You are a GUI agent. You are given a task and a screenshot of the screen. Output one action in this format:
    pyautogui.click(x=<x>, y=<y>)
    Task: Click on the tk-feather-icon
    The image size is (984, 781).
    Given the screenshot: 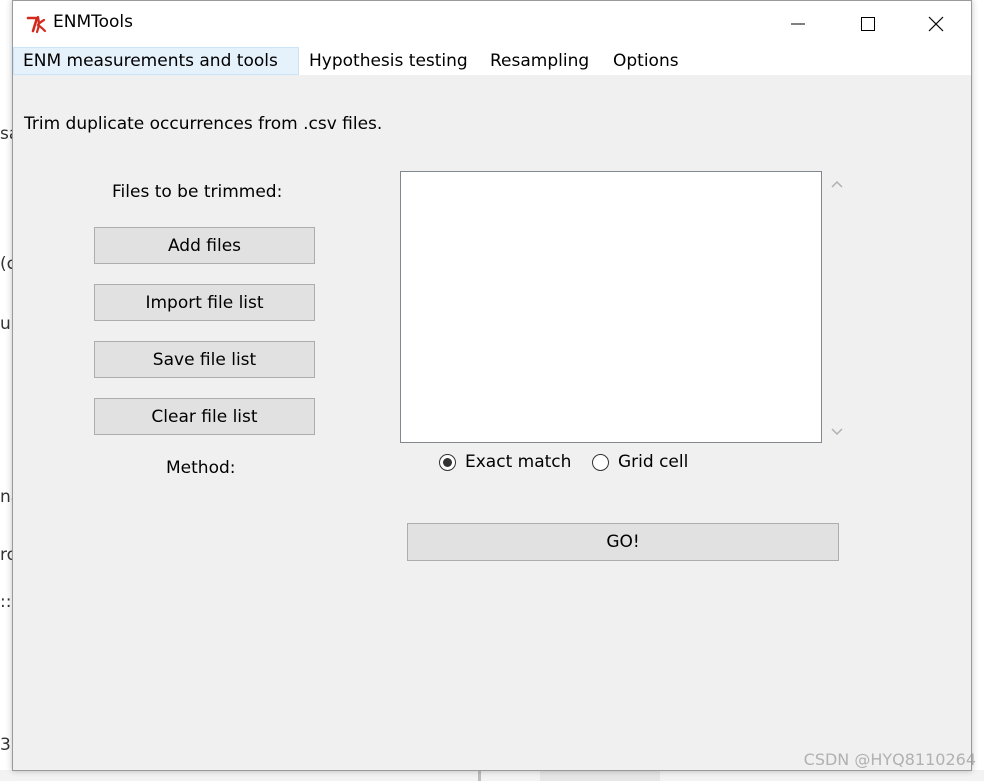 What is the action you would take?
    pyautogui.click(x=36, y=24)
    